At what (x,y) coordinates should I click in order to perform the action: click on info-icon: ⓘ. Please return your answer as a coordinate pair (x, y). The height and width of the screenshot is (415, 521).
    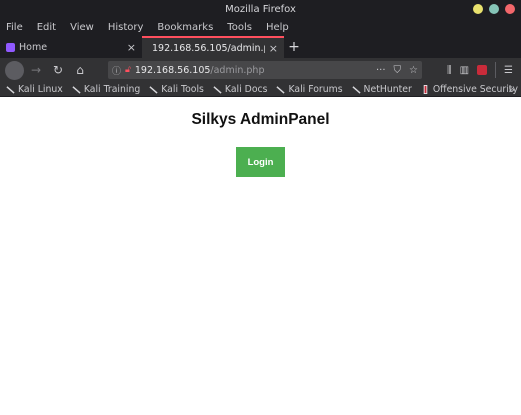
    Looking at the image, I should click on (116, 70).